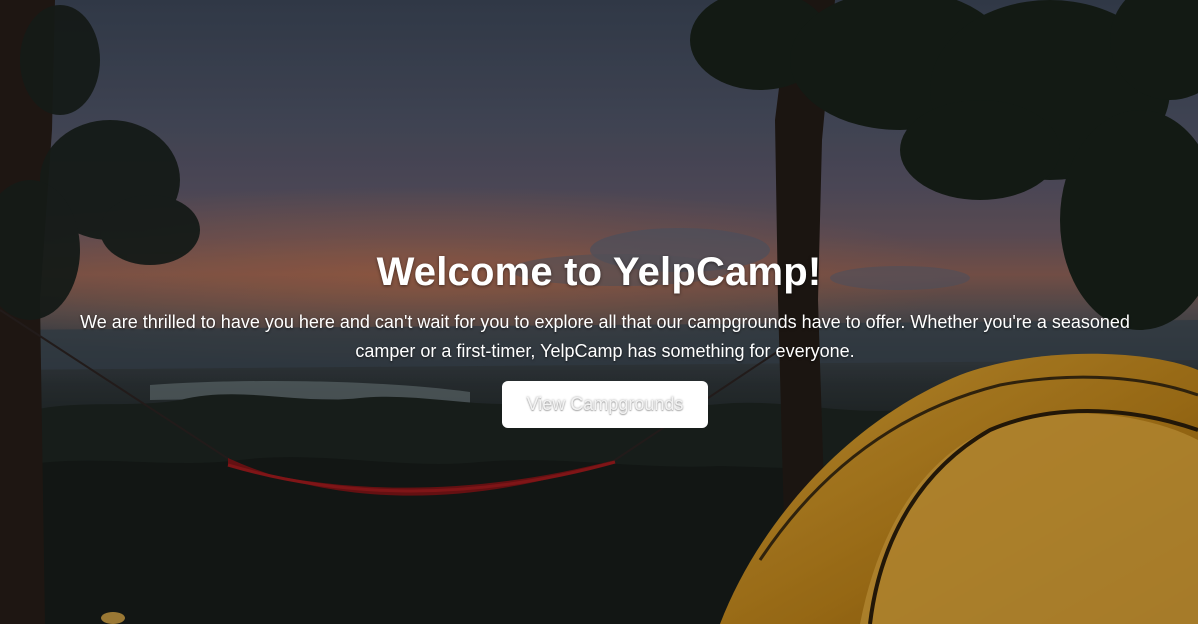 The width and height of the screenshot is (1198, 624). Describe the element at coordinates (605, 404) in the screenshot. I see `view-campgrounds-button: View Campgrounds` at that location.